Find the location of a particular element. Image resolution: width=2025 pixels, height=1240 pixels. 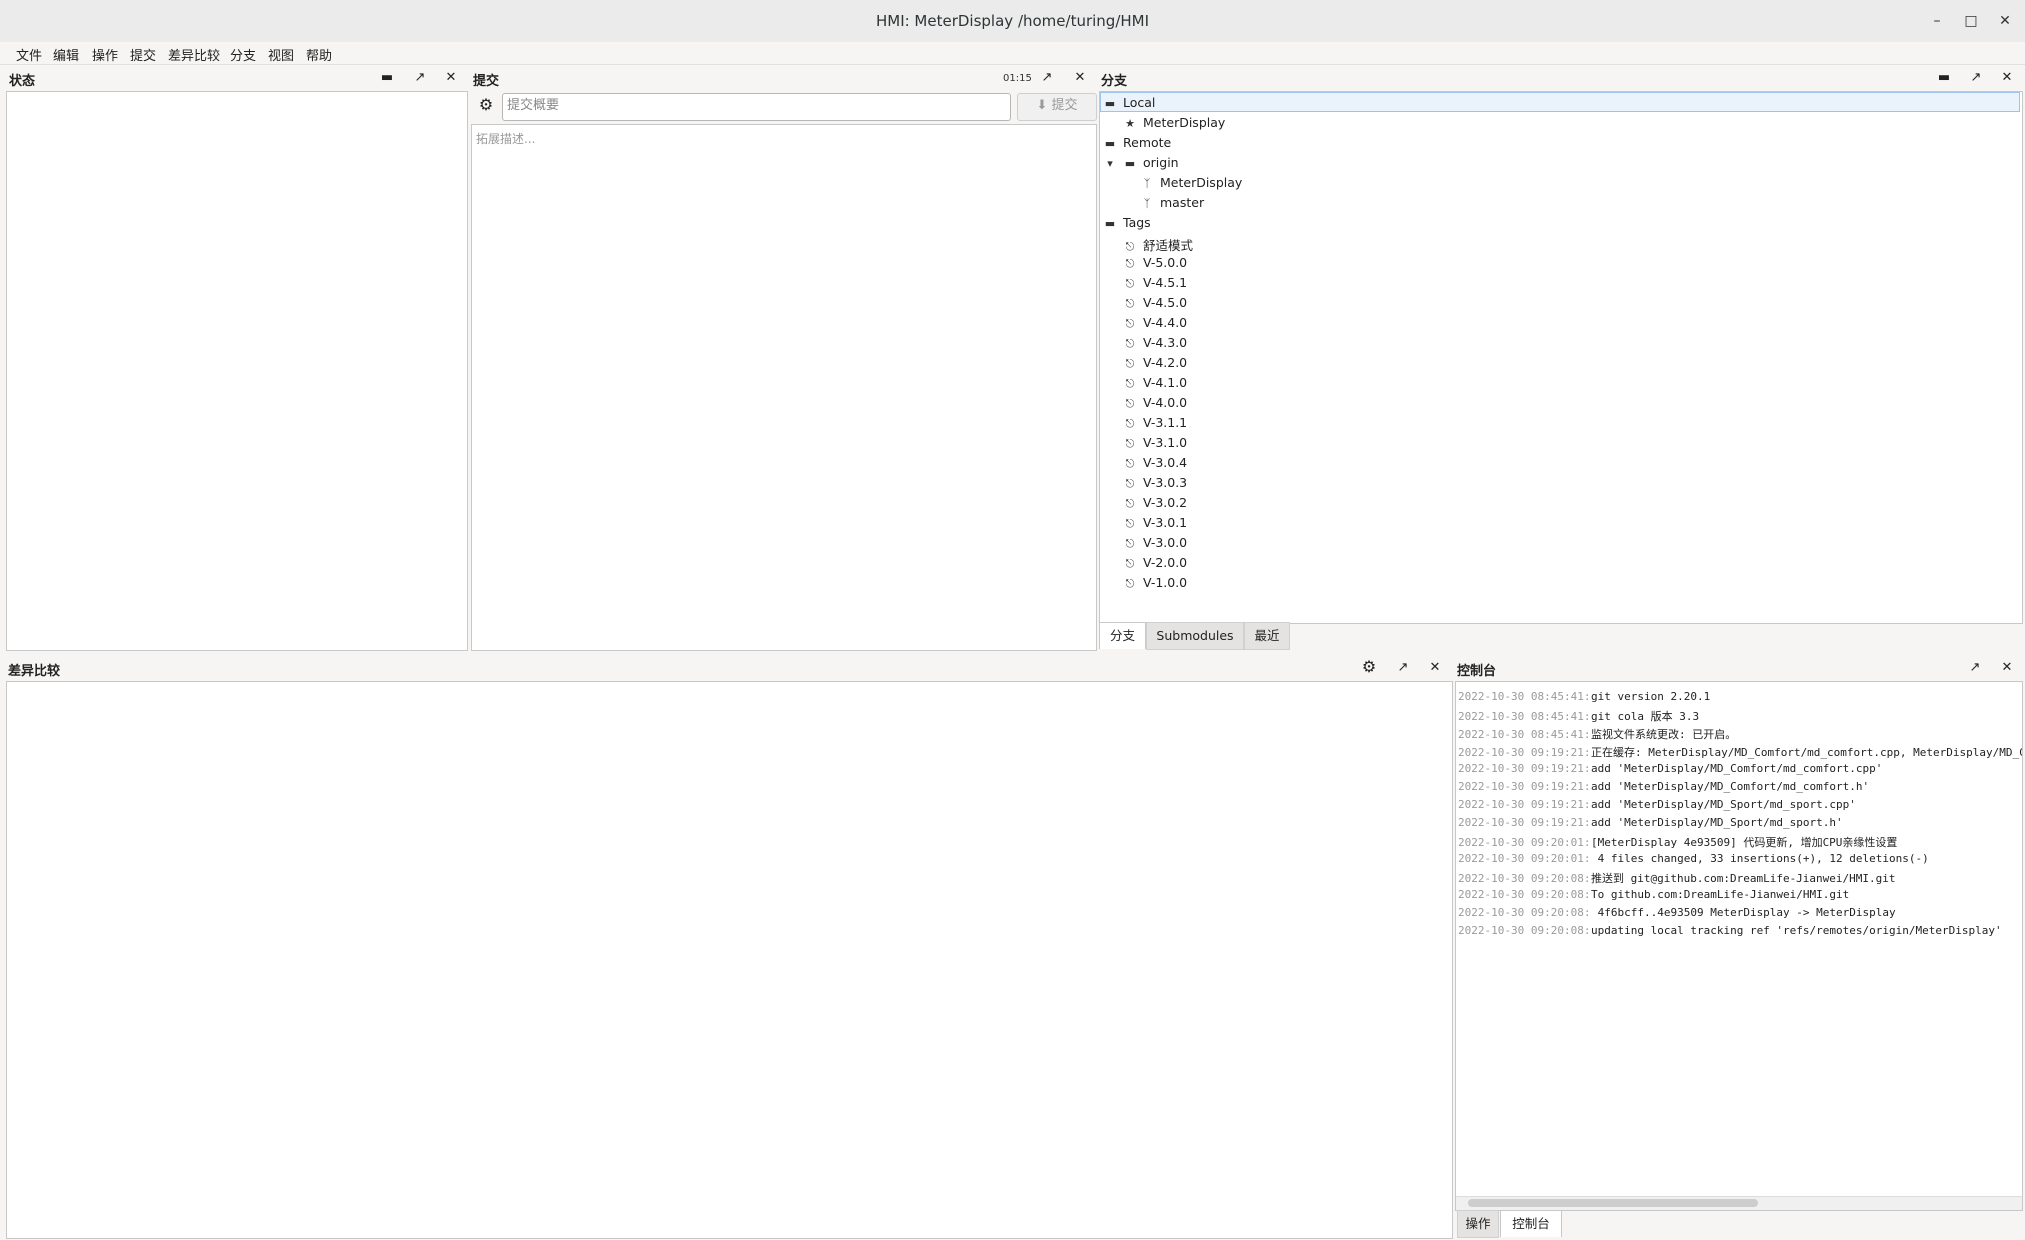

tree-tag: ⎋ V-1.0.0 is located at coordinates (1155, 583).